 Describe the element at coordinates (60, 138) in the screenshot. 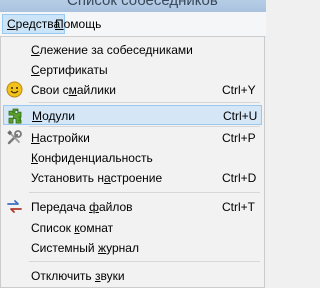

I see `menu-item-label: Настройки` at that location.